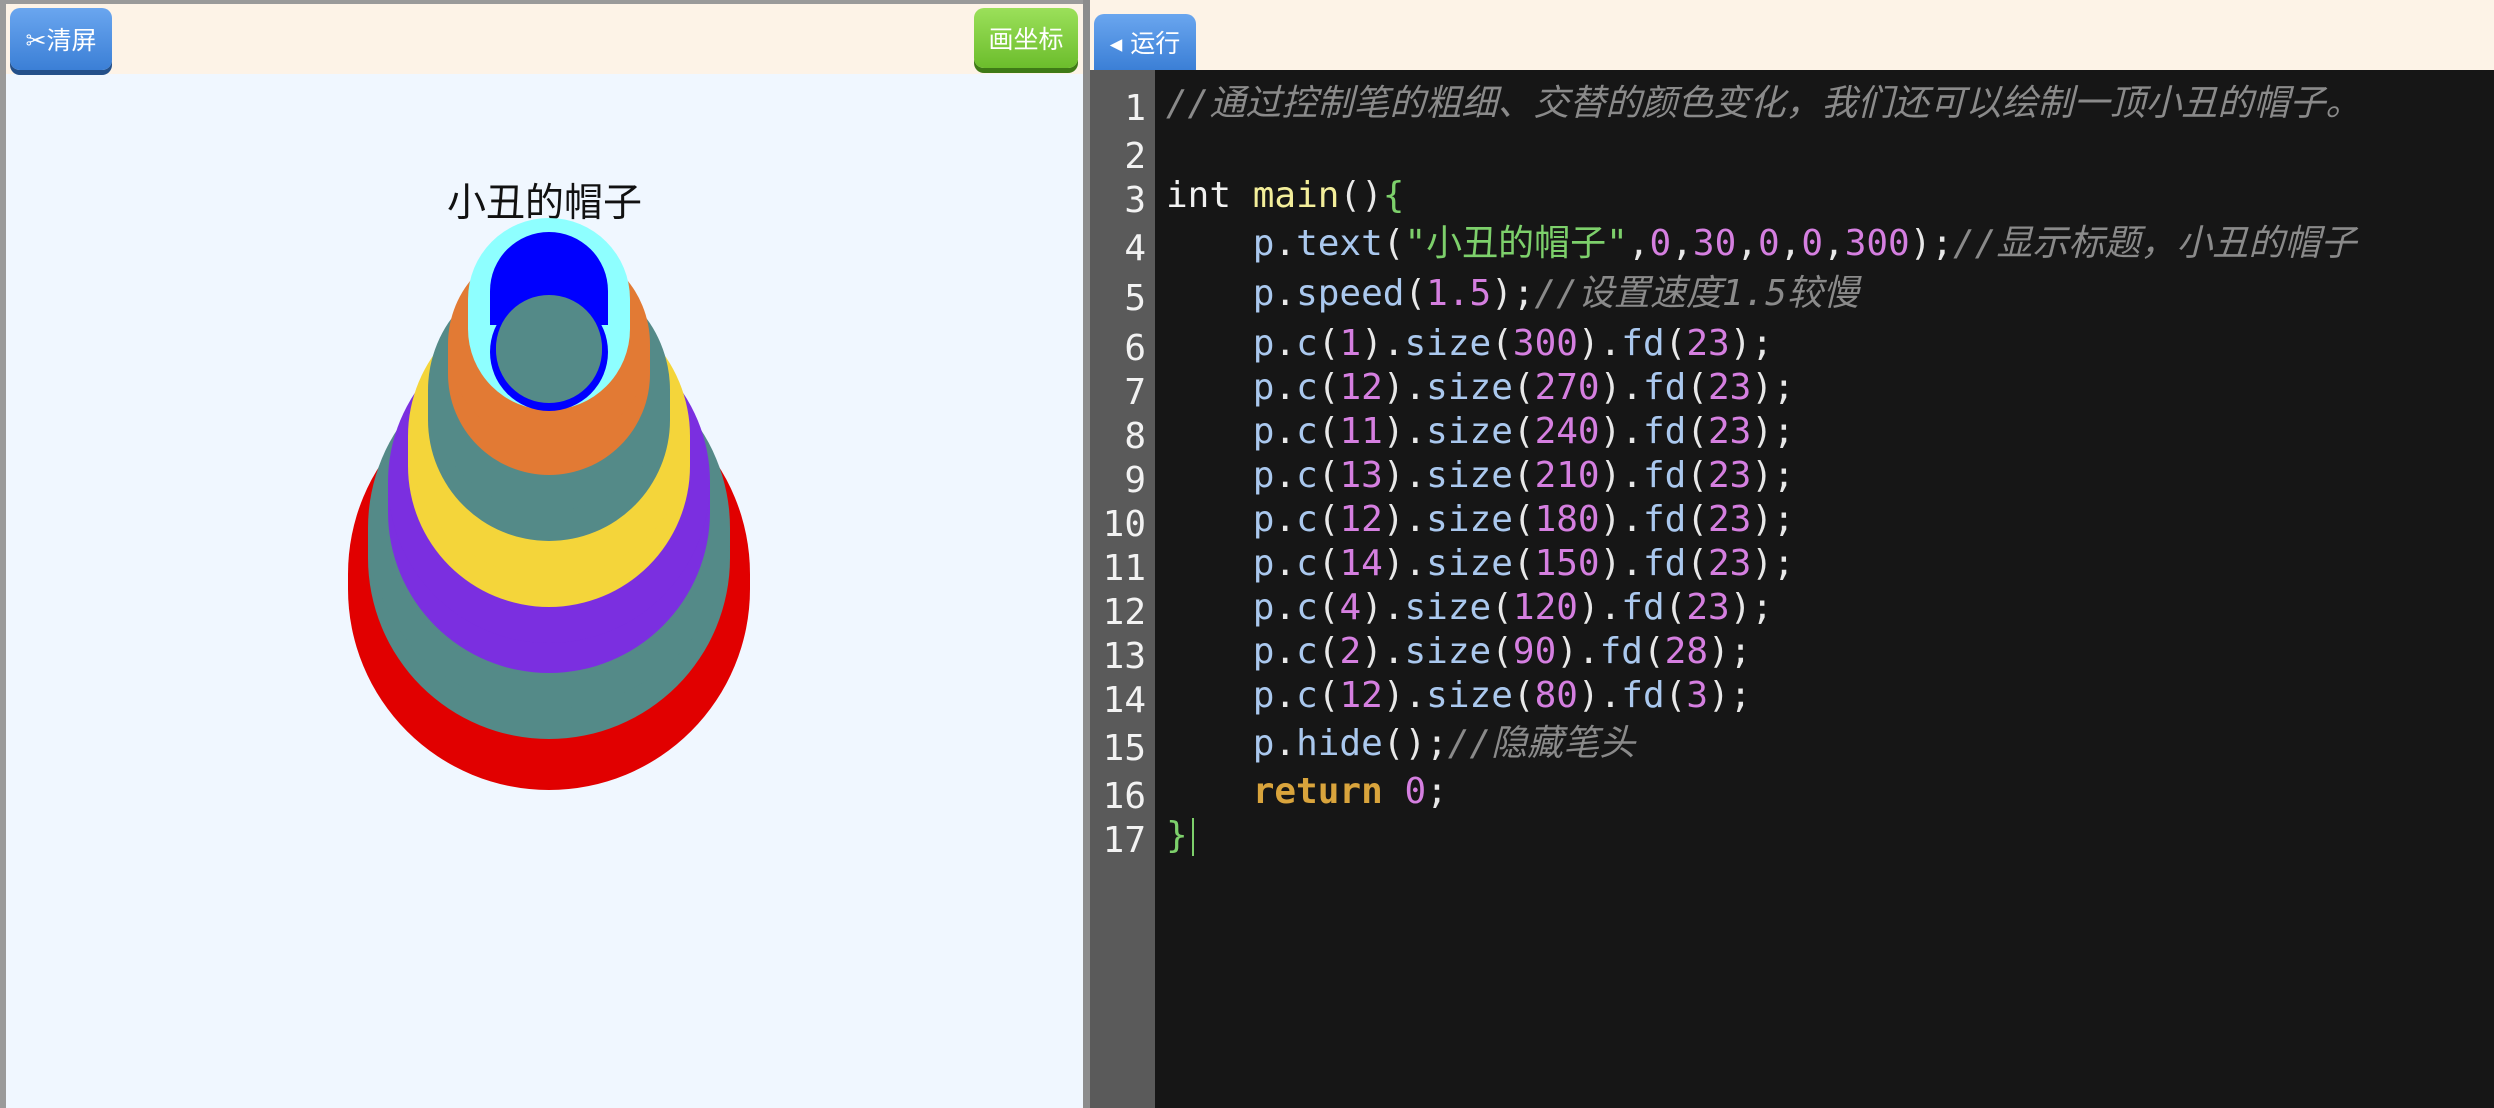 The height and width of the screenshot is (1108, 2494). Describe the element at coordinates (1145, 42) in the screenshot. I see `run-button: ◂ 运行` at that location.